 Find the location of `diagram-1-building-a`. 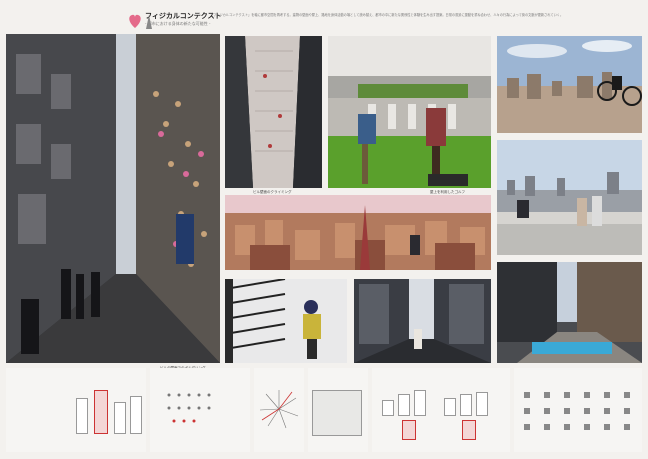

diagram-1-building-a is located at coordinates (82, 416).